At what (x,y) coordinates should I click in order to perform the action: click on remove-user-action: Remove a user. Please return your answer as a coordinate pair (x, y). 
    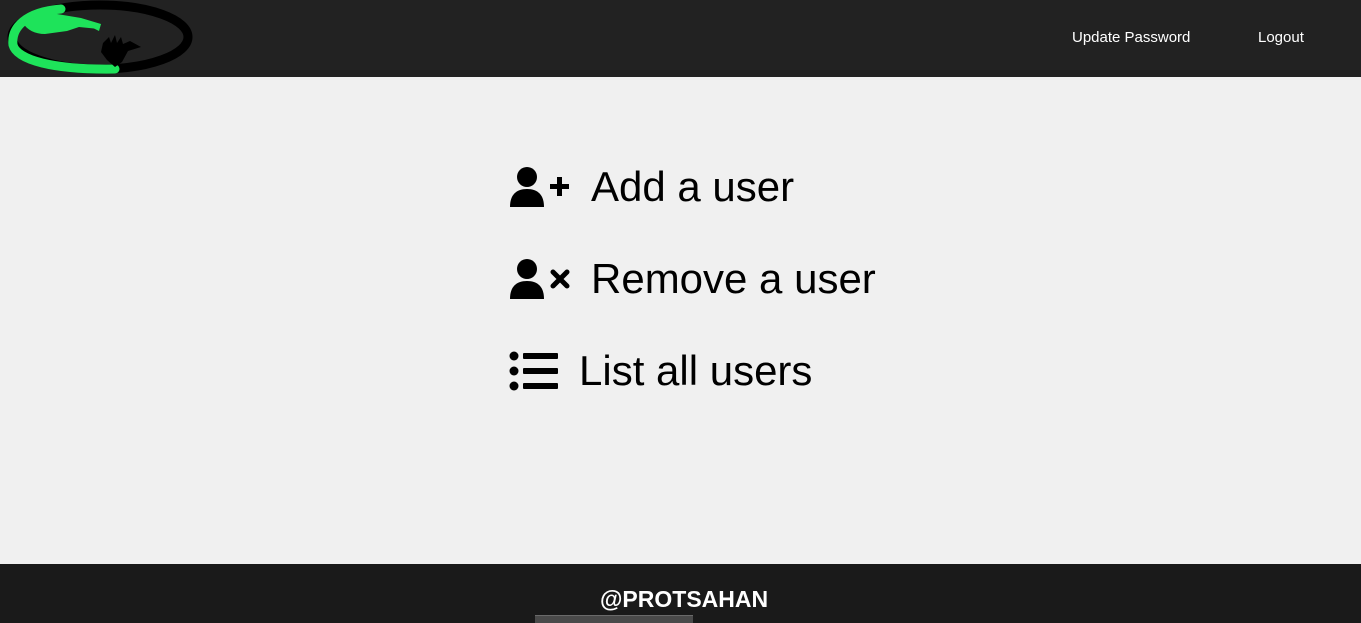
    Looking at the image, I should click on (692, 279).